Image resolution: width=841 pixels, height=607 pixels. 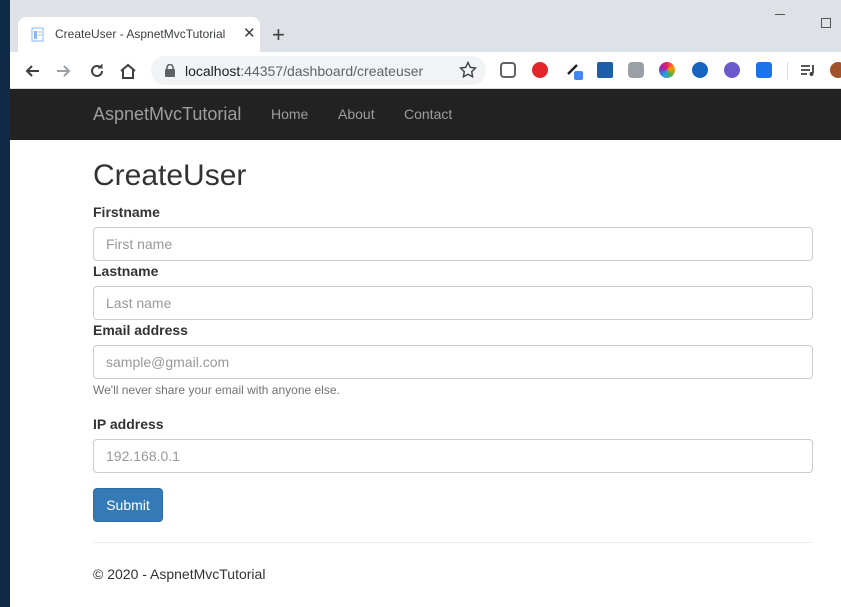 What do you see at coordinates (636, 70) in the screenshot?
I see `mendeley-icon` at bounding box center [636, 70].